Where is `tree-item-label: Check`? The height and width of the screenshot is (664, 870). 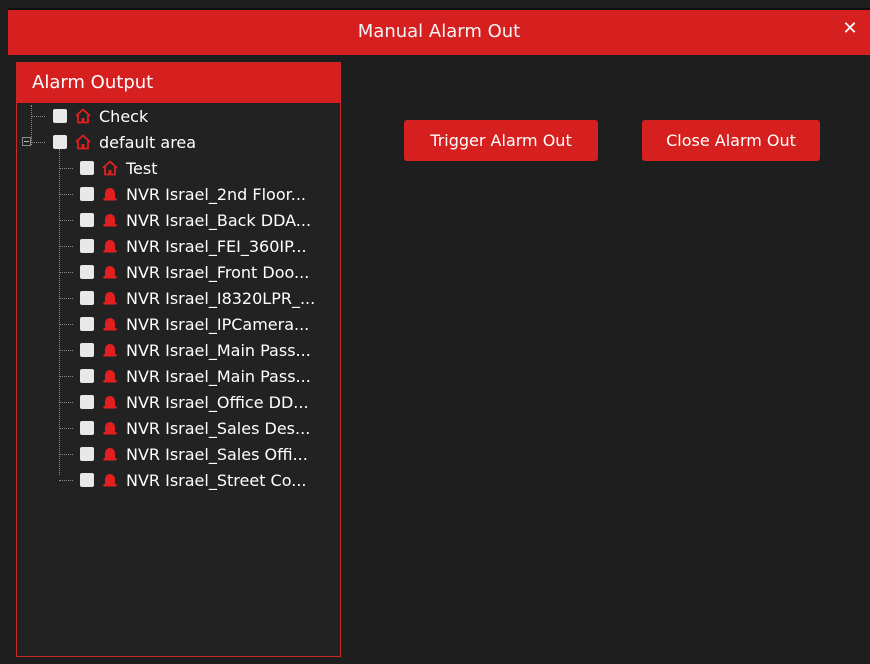
tree-item-label: Check is located at coordinates (124, 116).